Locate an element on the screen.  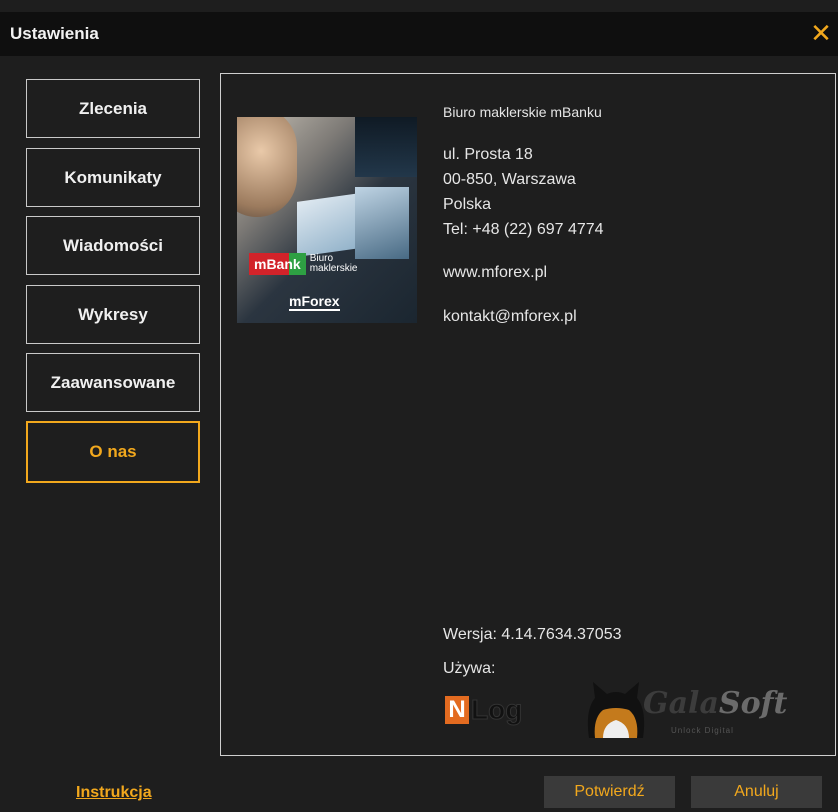
galasoft-logo: GalaSoft Unlock Digital is located at coordinates (686, 711).